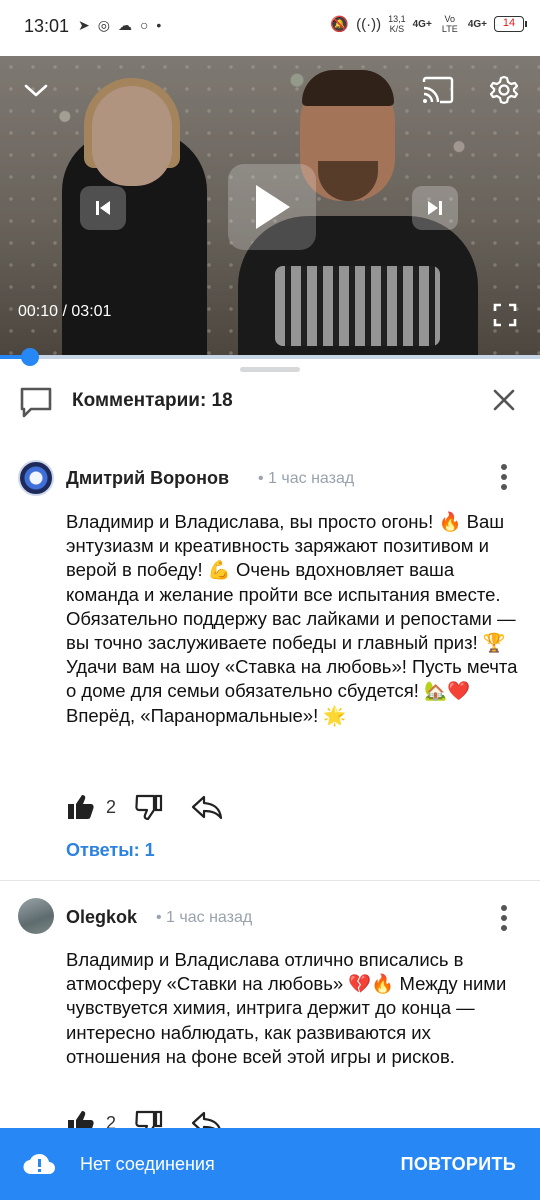 This screenshot has height=1200, width=540. What do you see at coordinates (152, 400) in the screenshot?
I see `comments-title: Комментарии: 18` at bounding box center [152, 400].